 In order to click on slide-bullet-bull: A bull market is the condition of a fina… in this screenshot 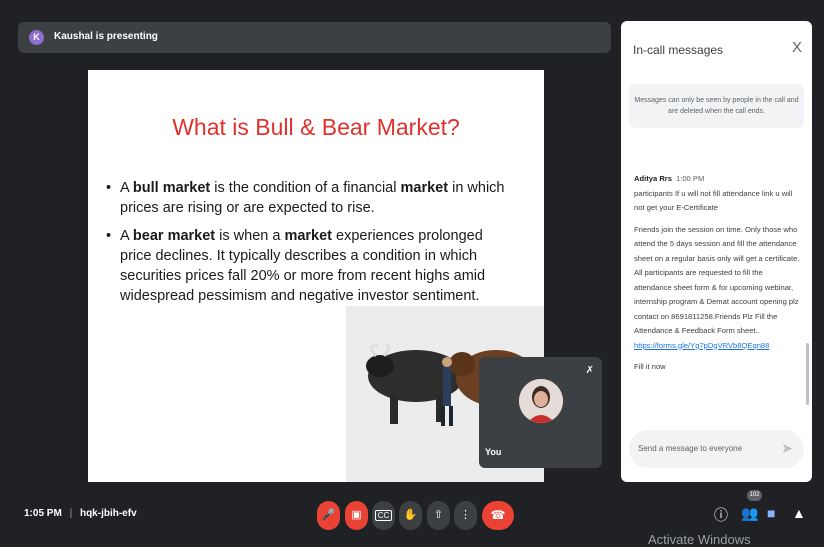, I will do `click(311, 198)`.